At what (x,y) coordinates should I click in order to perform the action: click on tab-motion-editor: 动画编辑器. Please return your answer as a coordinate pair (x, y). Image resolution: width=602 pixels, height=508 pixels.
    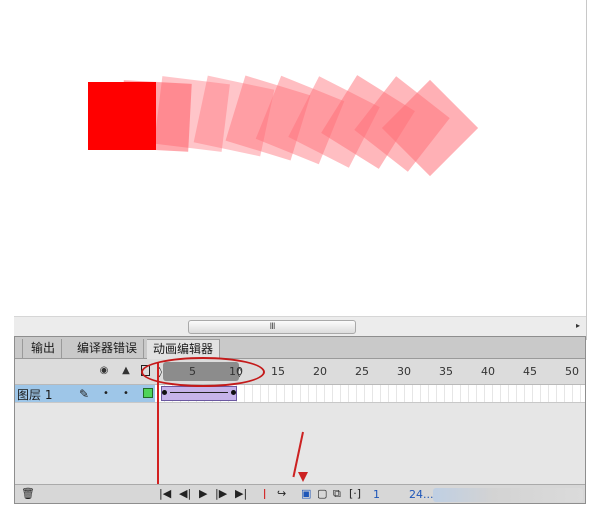
    Looking at the image, I should click on (184, 349).